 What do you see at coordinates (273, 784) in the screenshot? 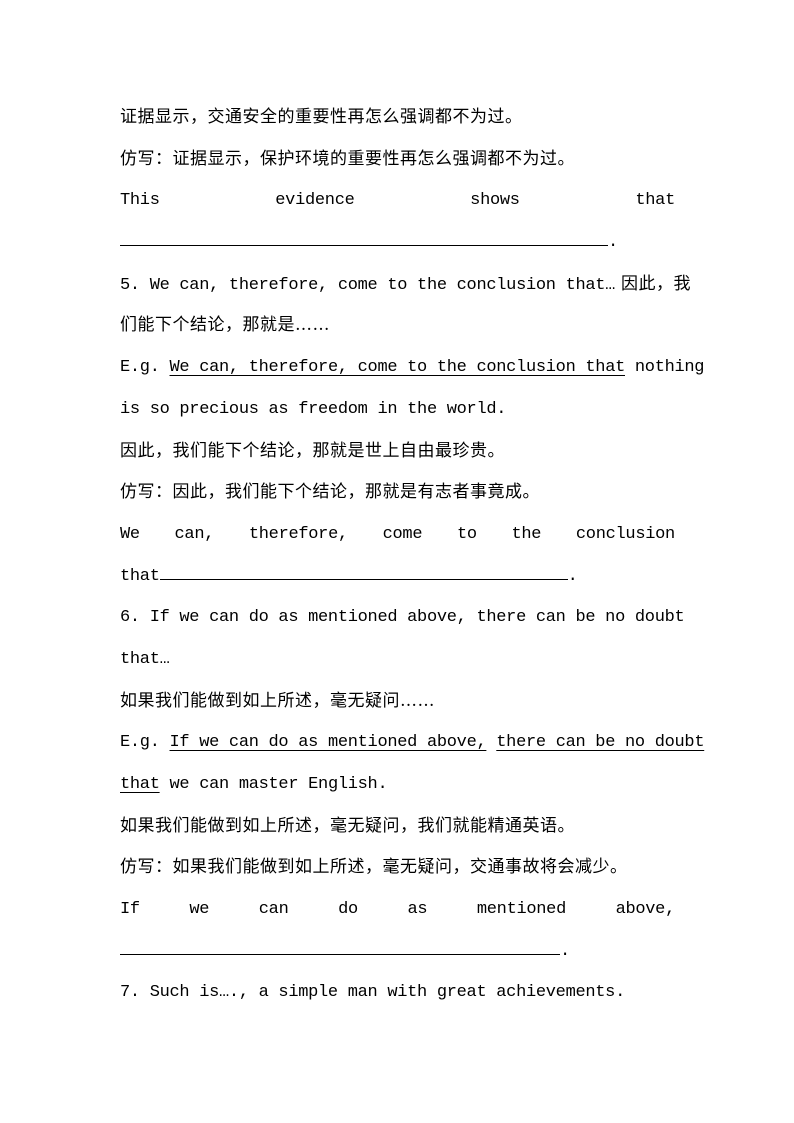
I see `example-rest: we can master English.` at bounding box center [273, 784].